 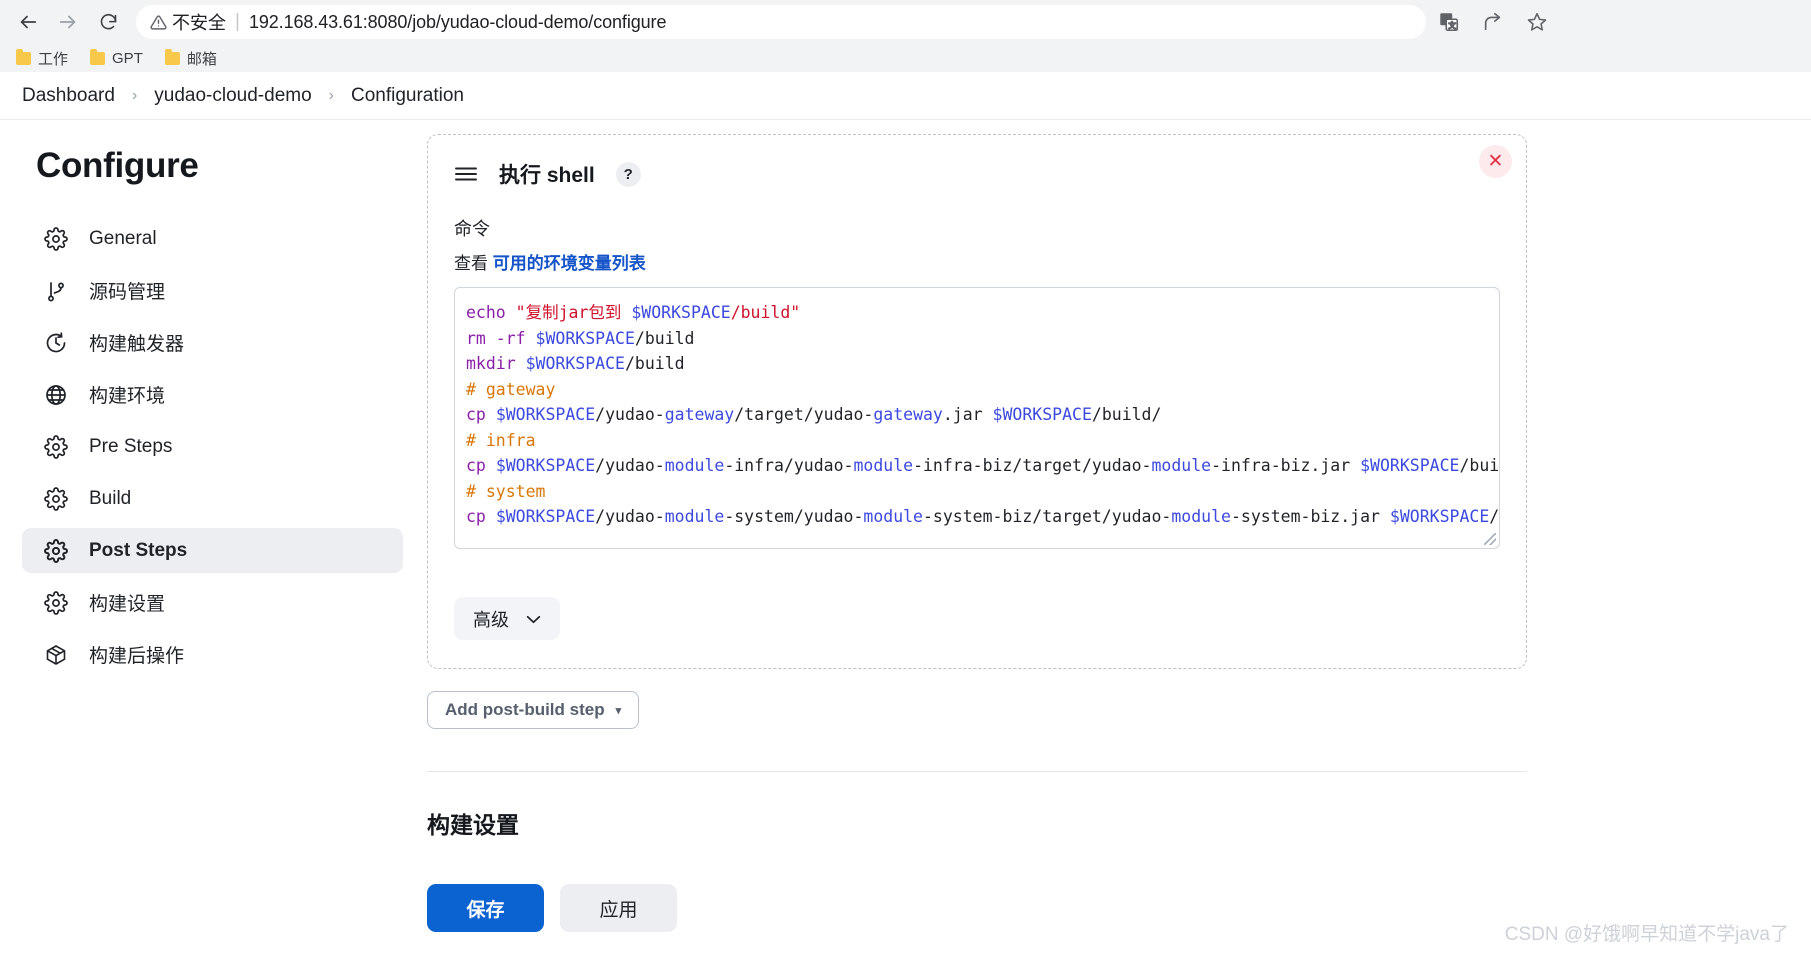 I want to click on drag-handle-icon, so click(x=466, y=174).